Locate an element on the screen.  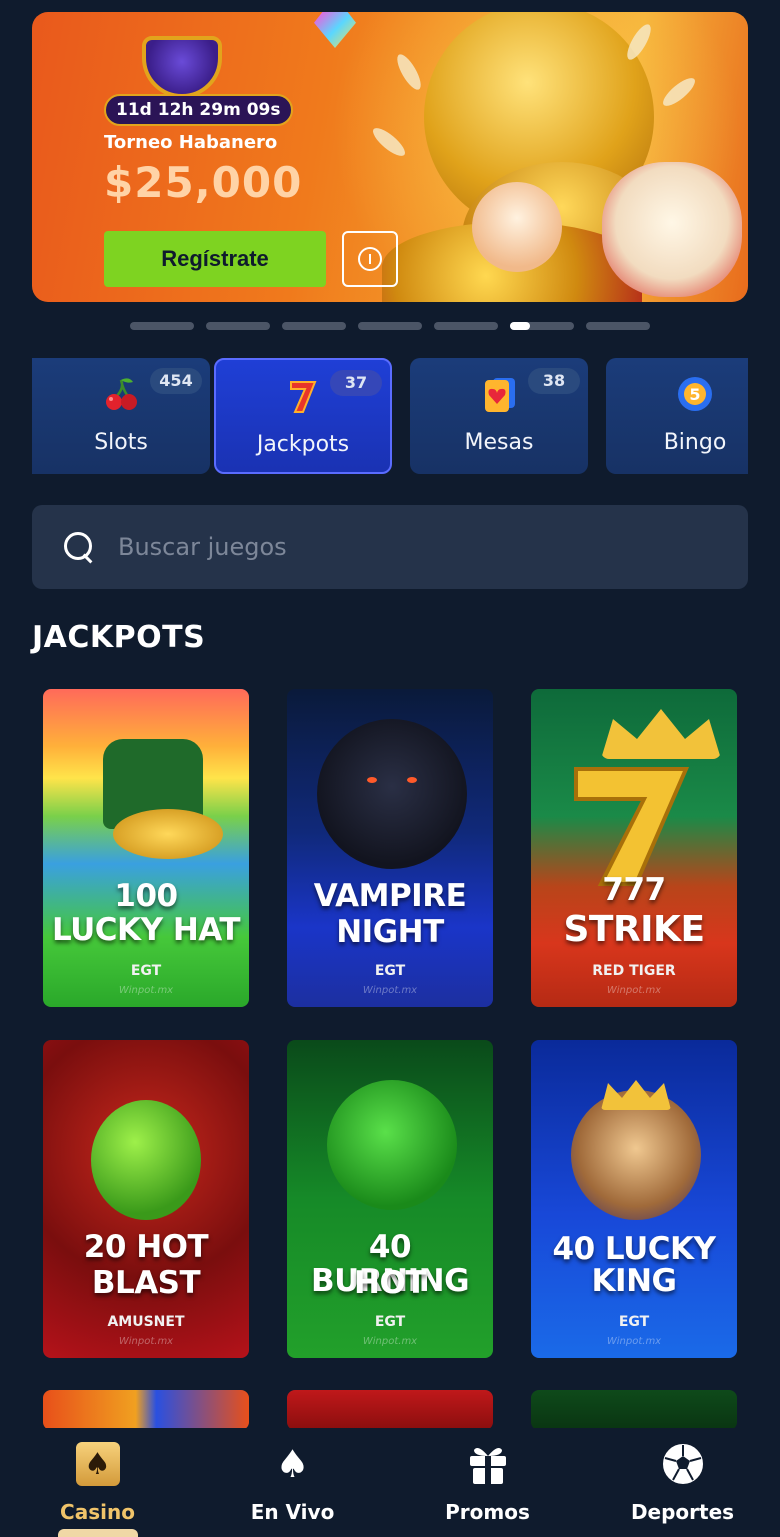
lion-dance-illustration is located at coordinates (672, 229).